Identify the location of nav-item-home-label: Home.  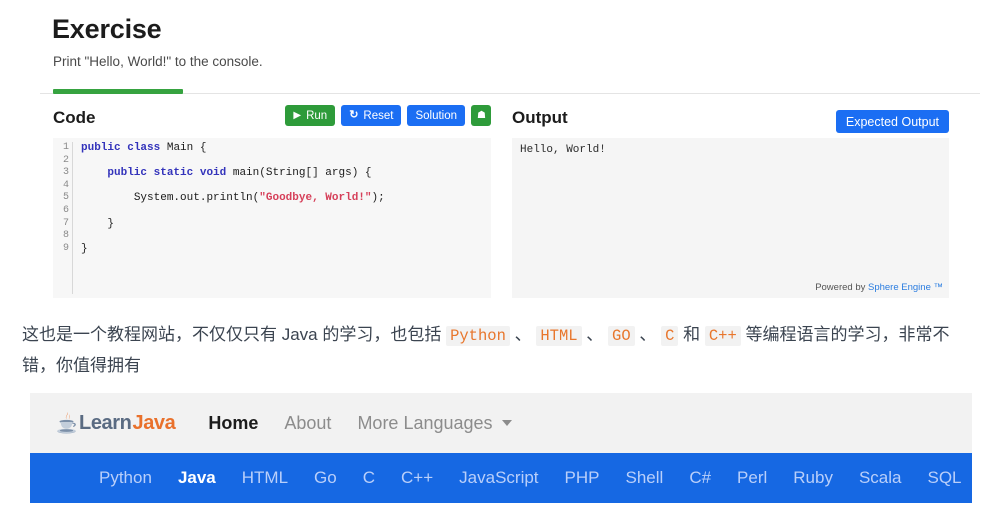
(233, 422).